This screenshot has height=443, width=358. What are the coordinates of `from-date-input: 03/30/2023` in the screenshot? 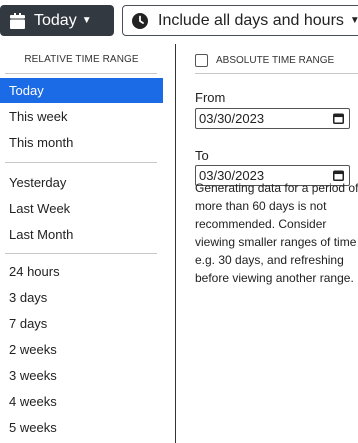 It's located at (272, 118).